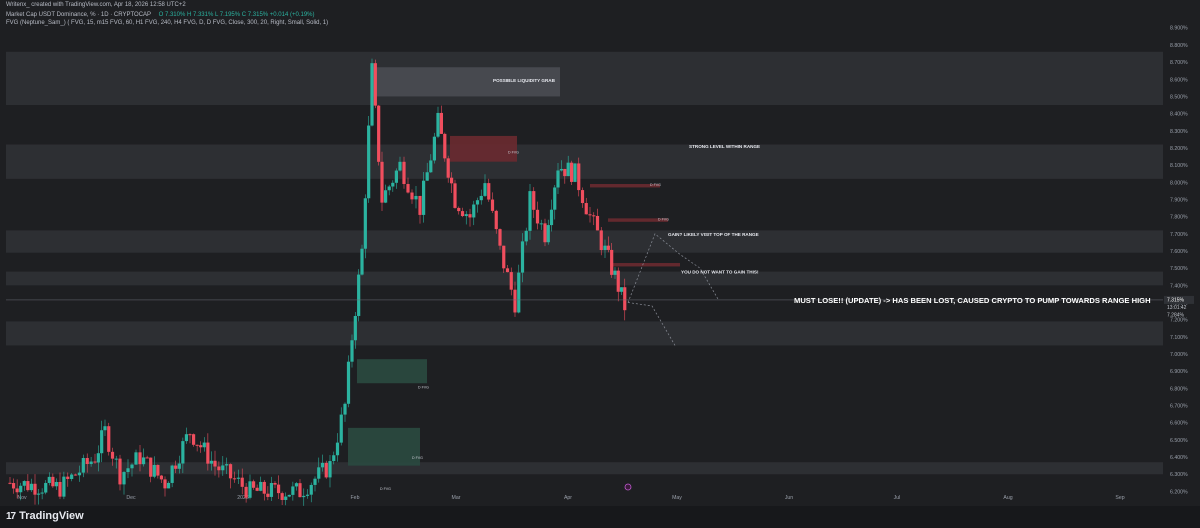  Describe the element at coordinates (1179, 424) in the screenshot. I see `y-tick-label: 6.600%` at that location.